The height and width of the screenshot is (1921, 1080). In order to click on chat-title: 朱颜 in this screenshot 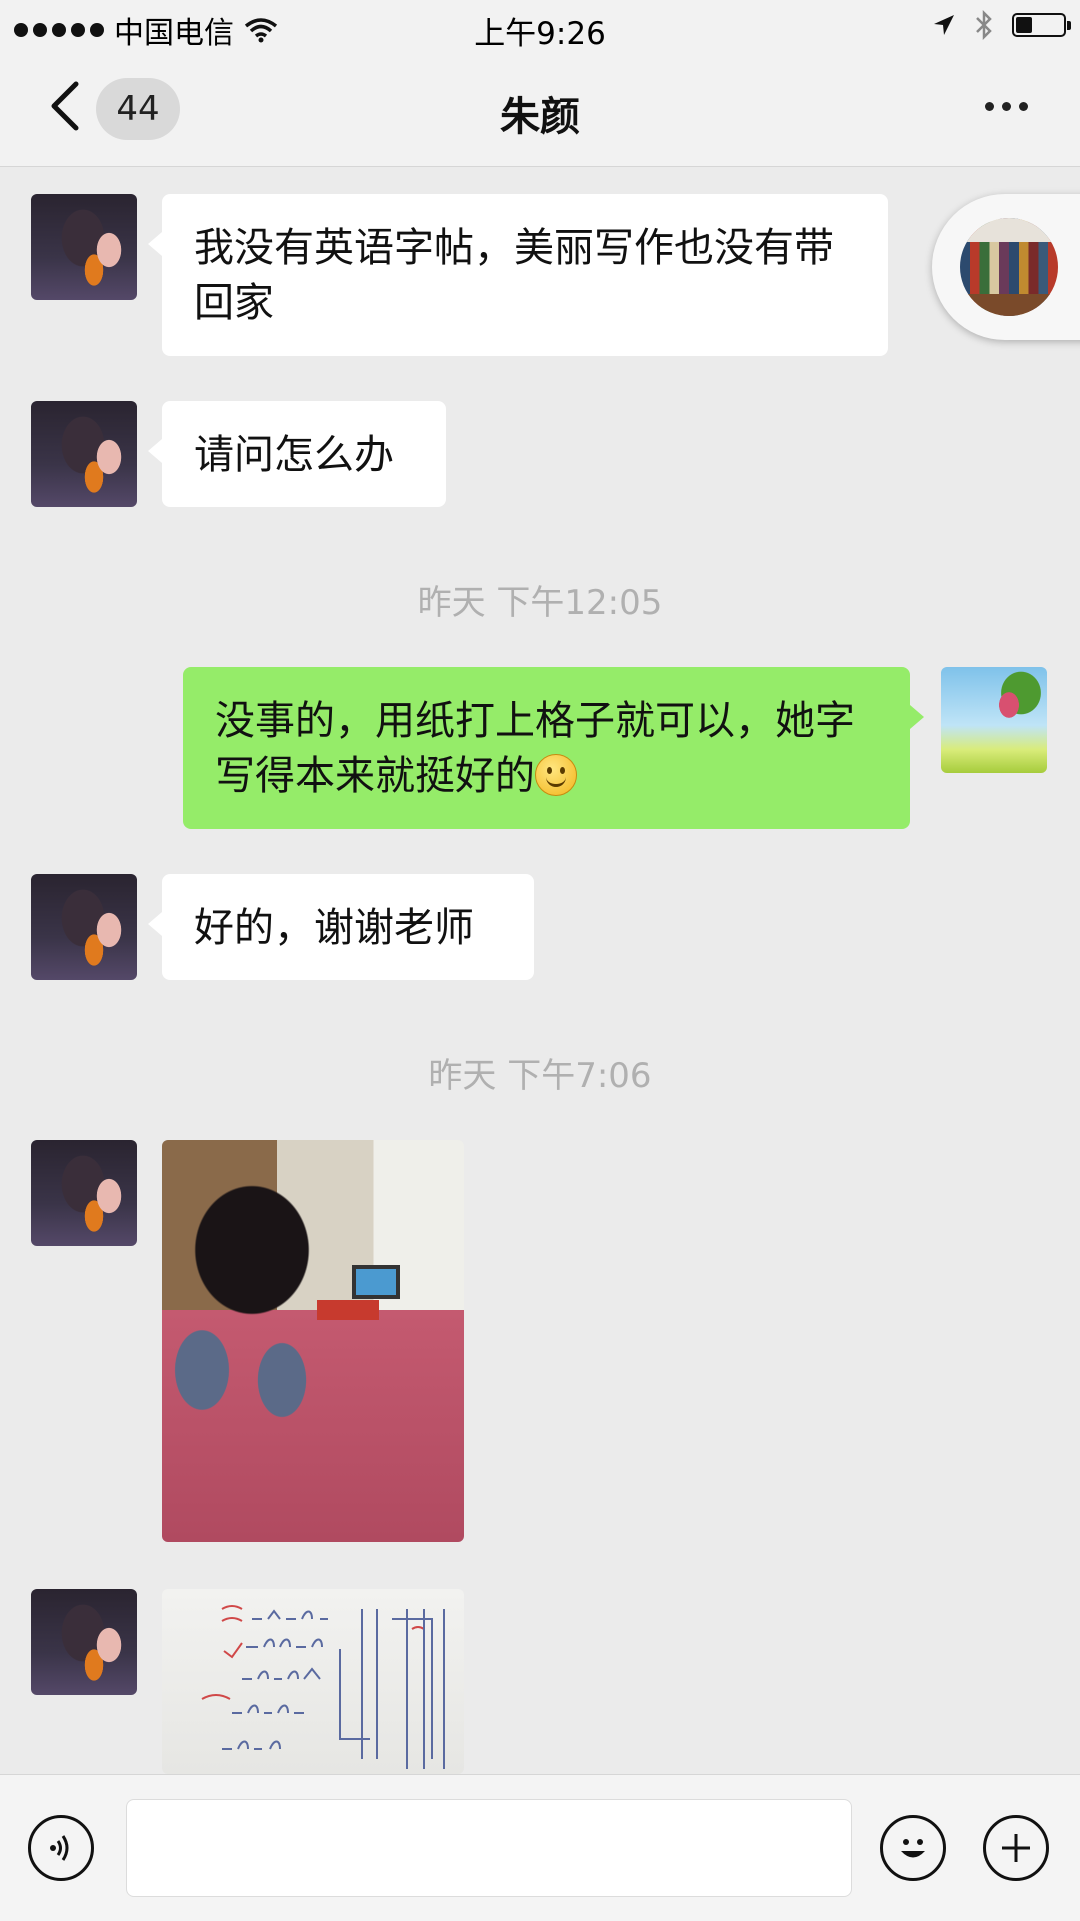, I will do `click(540, 117)`.